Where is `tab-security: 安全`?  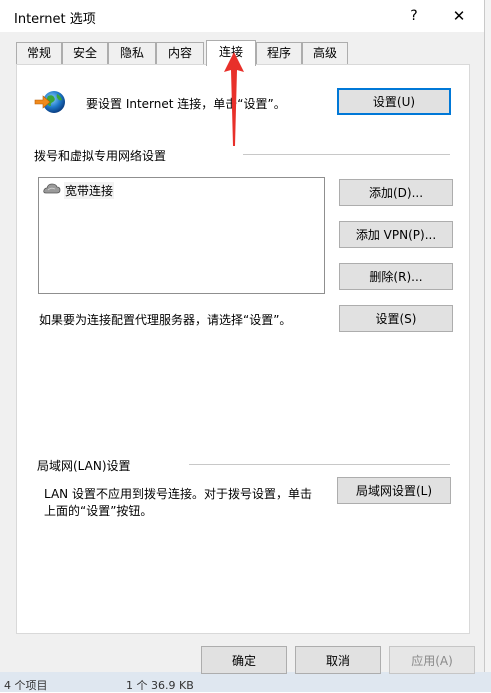
tab-security: 安全 is located at coordinates (85, 53).